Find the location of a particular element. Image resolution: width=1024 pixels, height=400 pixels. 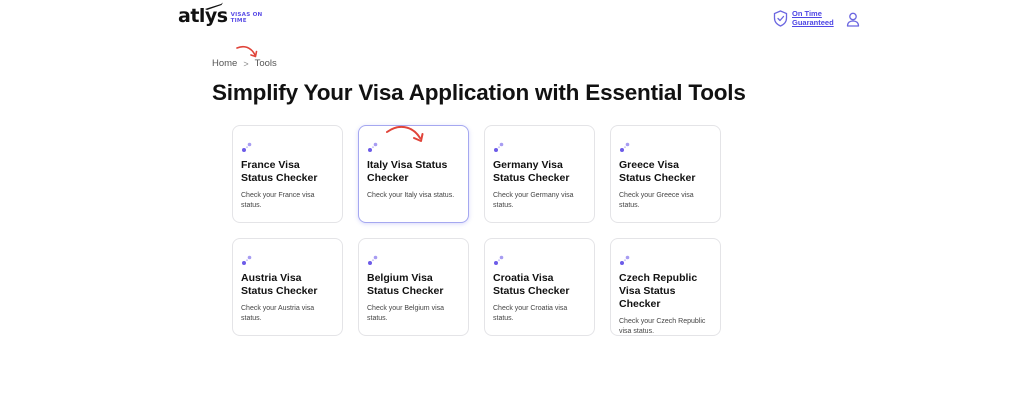

card-description: Check your Italy visa status. is located at coordinates (411, 195).